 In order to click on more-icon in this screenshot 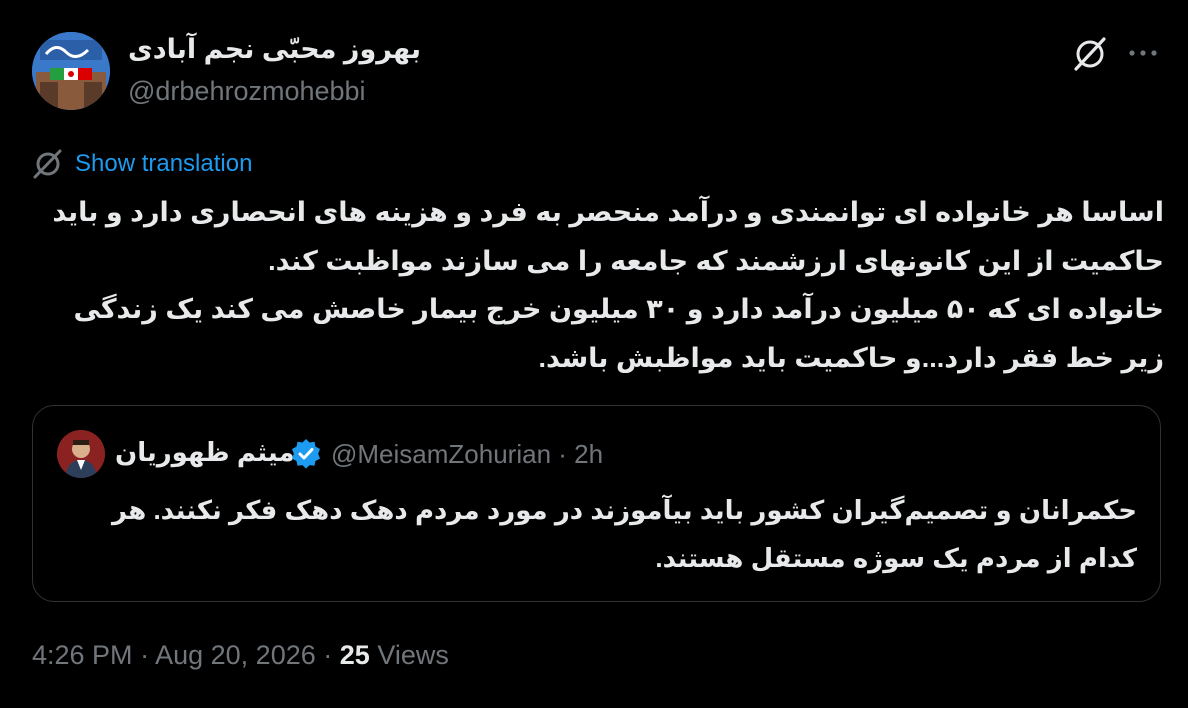, I will do `click(1144, 53)`.